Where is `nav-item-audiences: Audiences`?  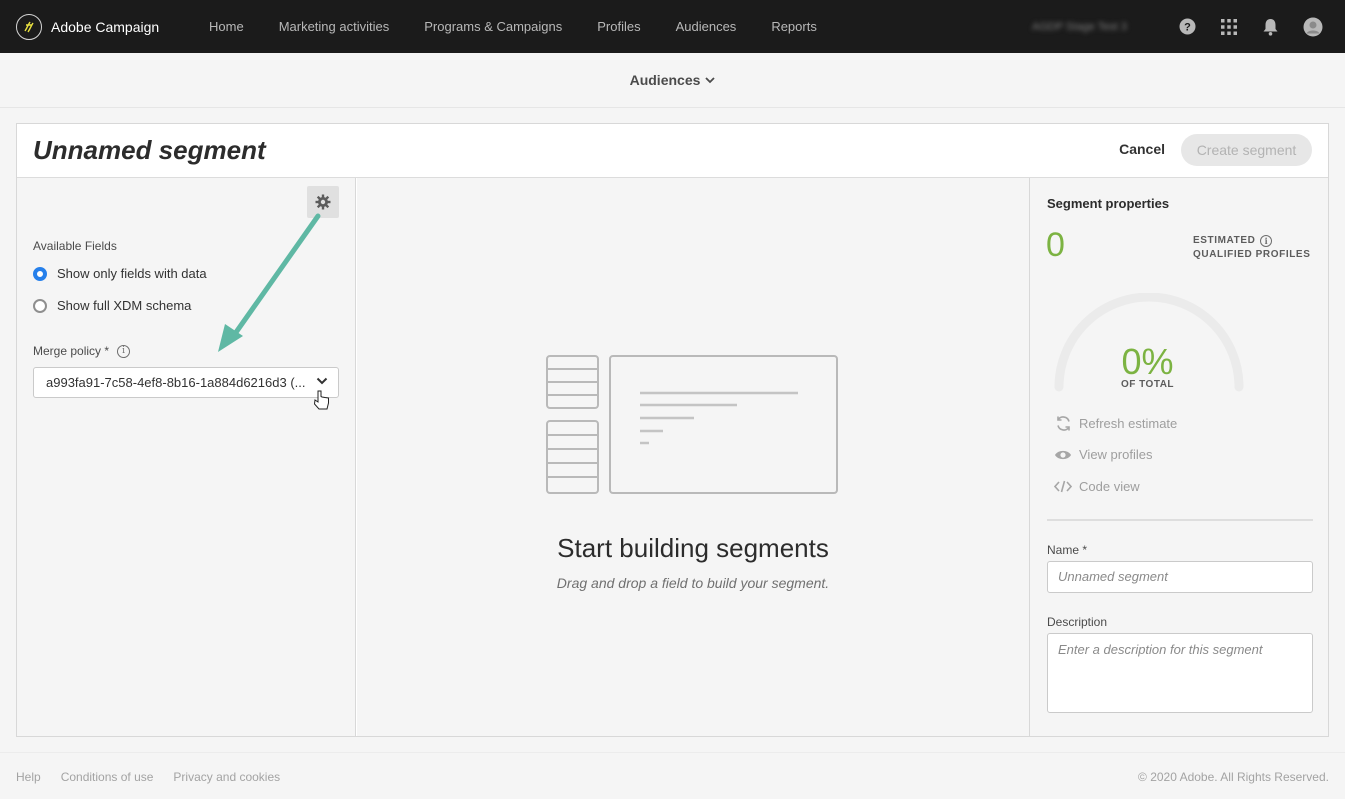 nav-item-audiences: Audiences is located at coordinates (706, 26).